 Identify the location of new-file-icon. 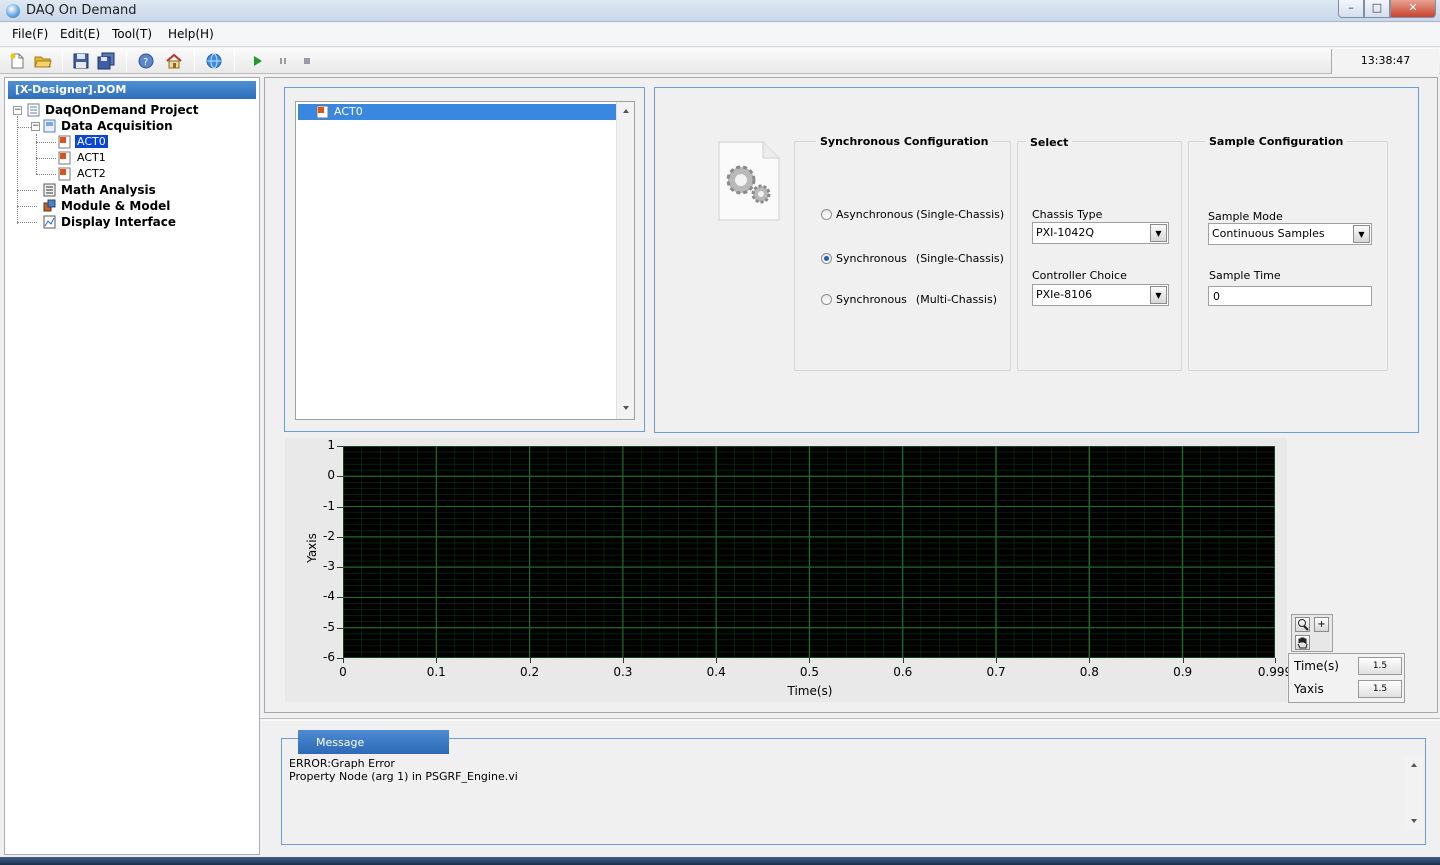
(17, 61).